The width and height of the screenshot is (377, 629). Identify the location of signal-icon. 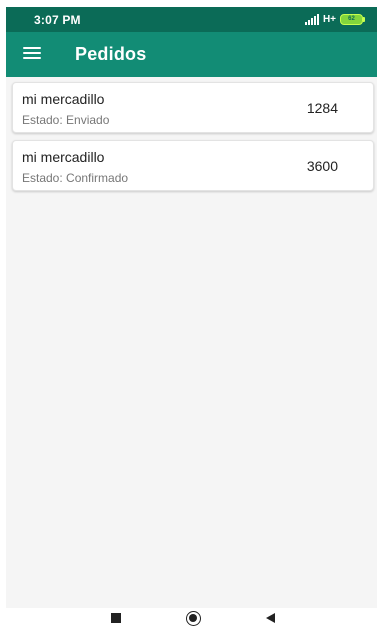
(311, 19).